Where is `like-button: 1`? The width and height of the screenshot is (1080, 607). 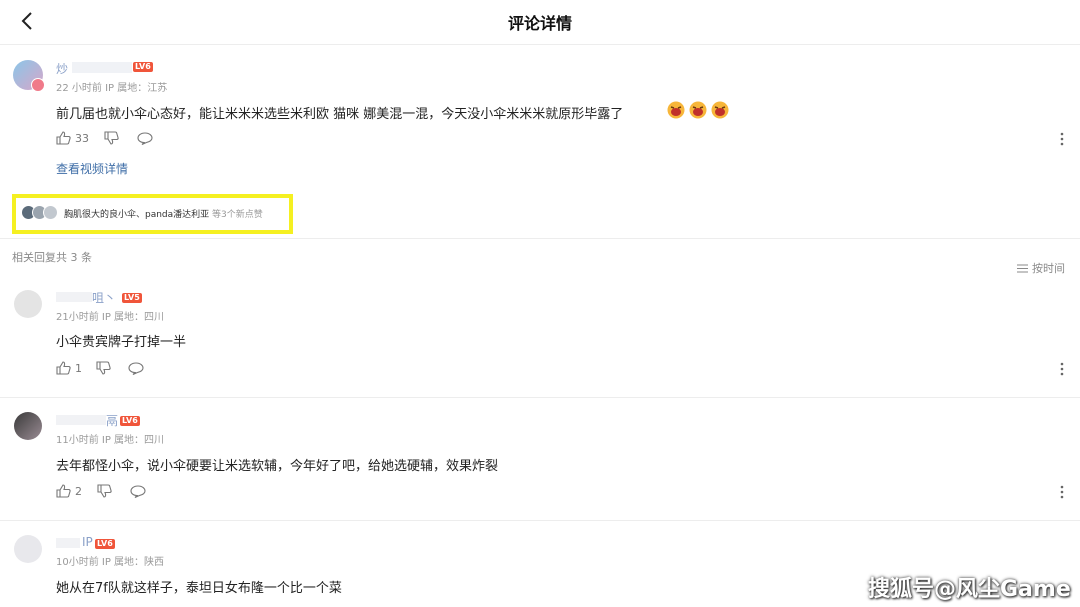
like-button: 1 is located at coordinates (69, 368).